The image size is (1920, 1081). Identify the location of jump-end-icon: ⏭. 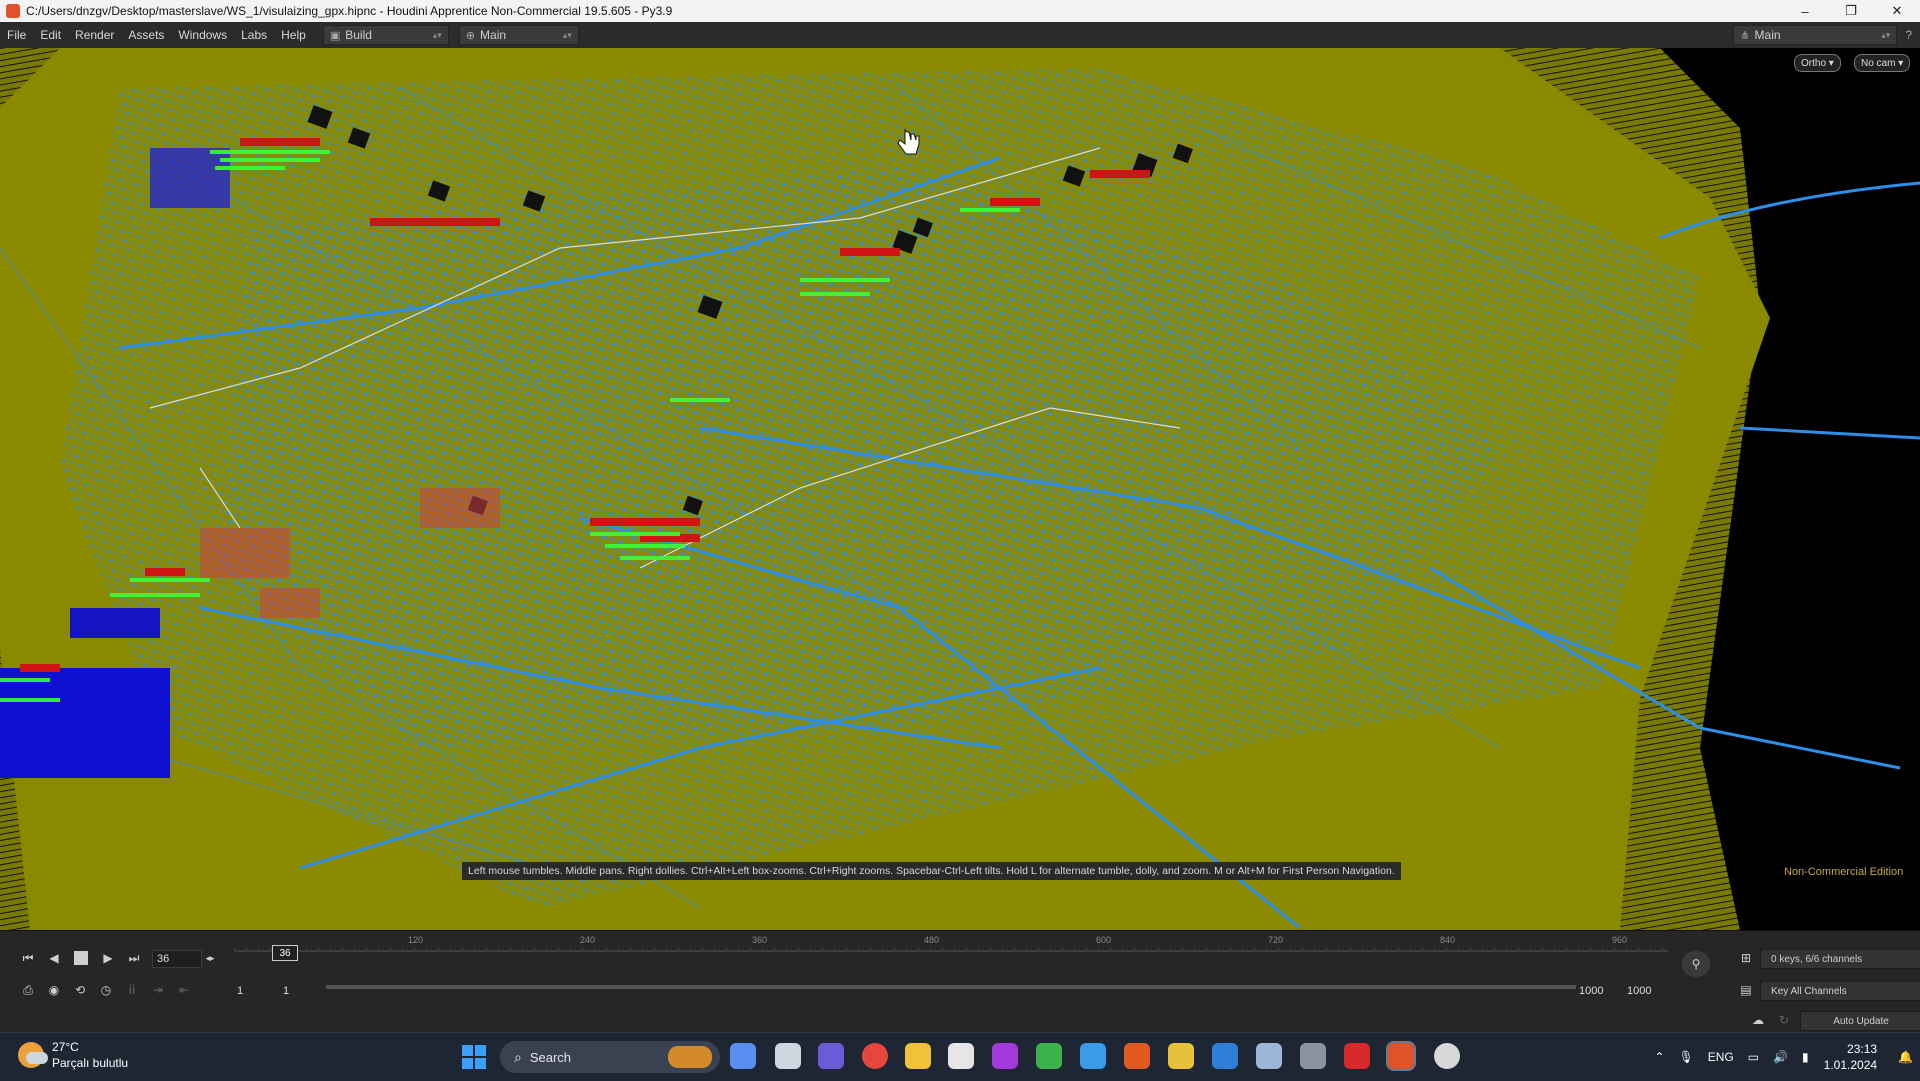
(134, 958).